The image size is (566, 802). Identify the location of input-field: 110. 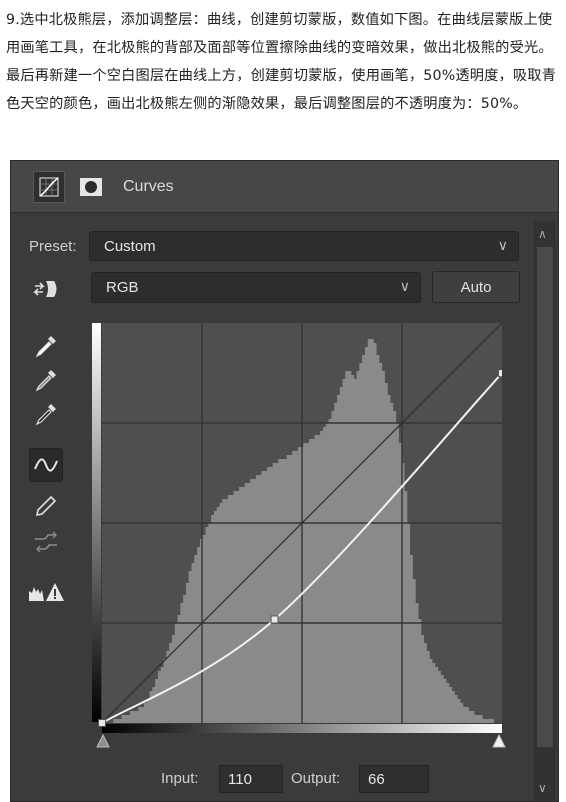
(251, 779).